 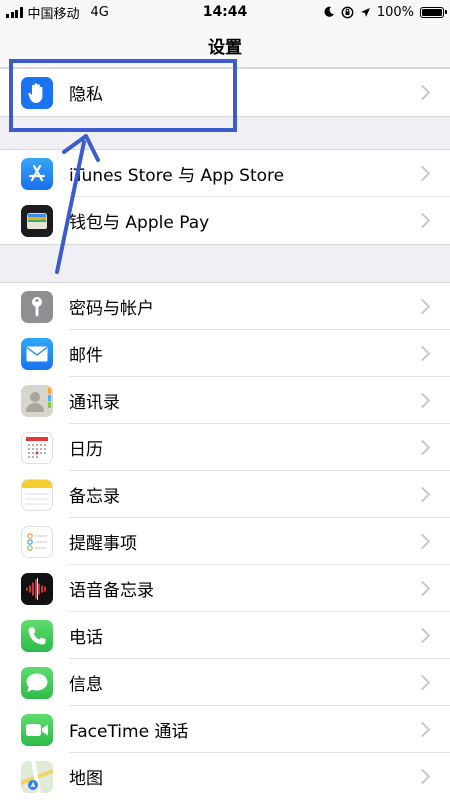 What do you see at coordinates (225, 682) in the screenshot?
I see `settings-row-messages: 信息` at bounding box center [225, 682].